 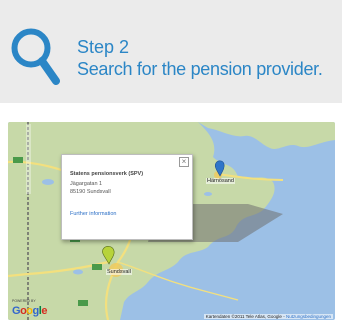 I want to click on popup-title: Statens pensionsverk (SPV), so click(x=107, y=174).